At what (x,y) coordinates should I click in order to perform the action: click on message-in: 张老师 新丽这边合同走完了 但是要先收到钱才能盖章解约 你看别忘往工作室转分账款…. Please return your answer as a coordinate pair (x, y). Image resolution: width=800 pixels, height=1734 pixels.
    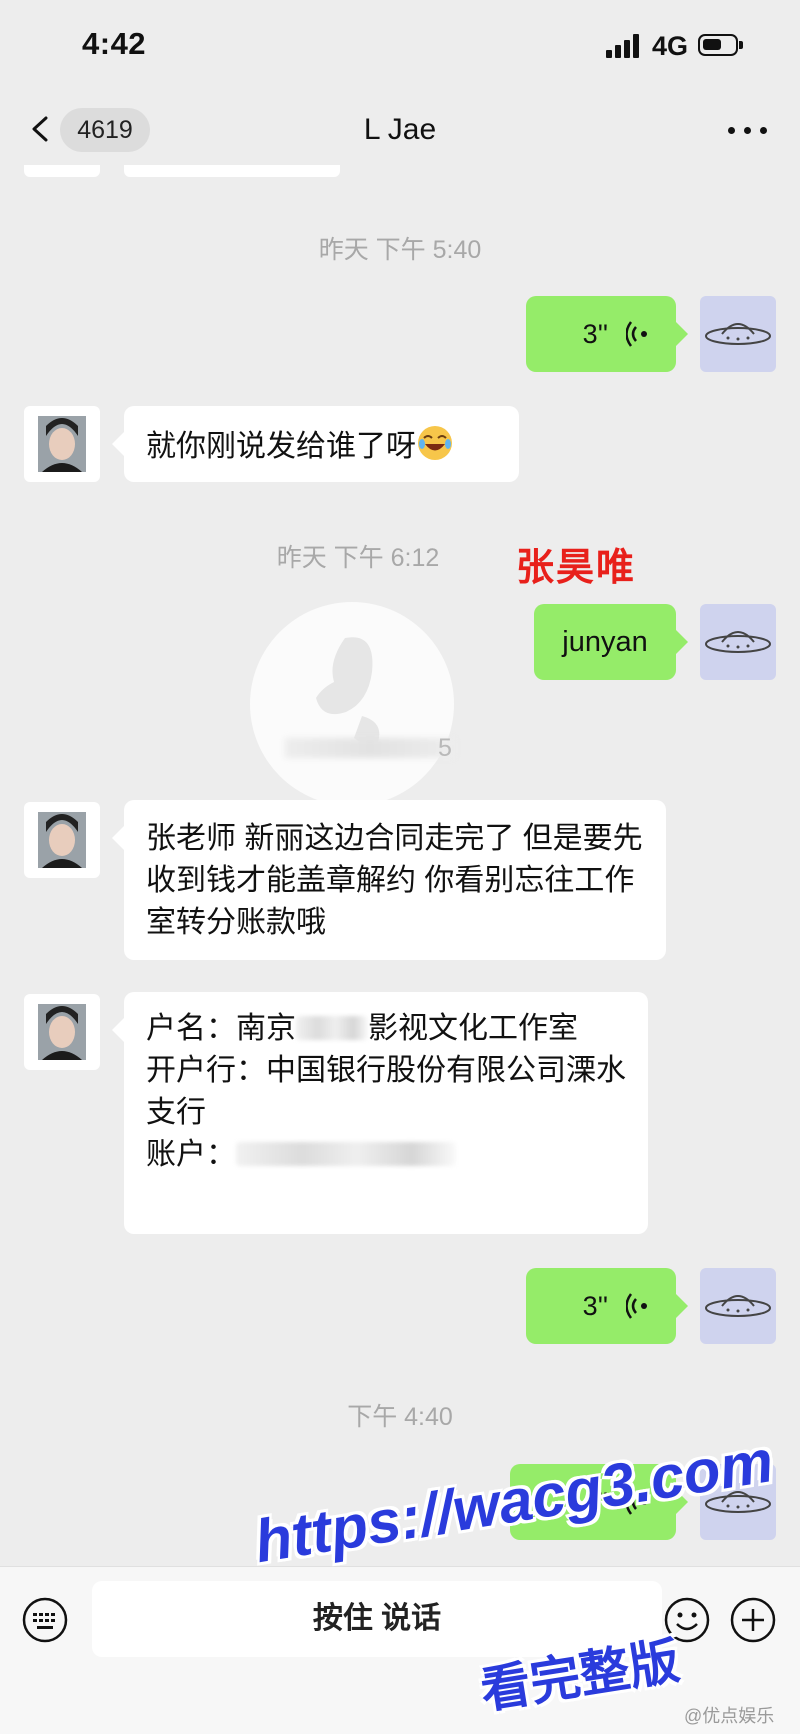
    Looking at the image, I should click on (389, 880).